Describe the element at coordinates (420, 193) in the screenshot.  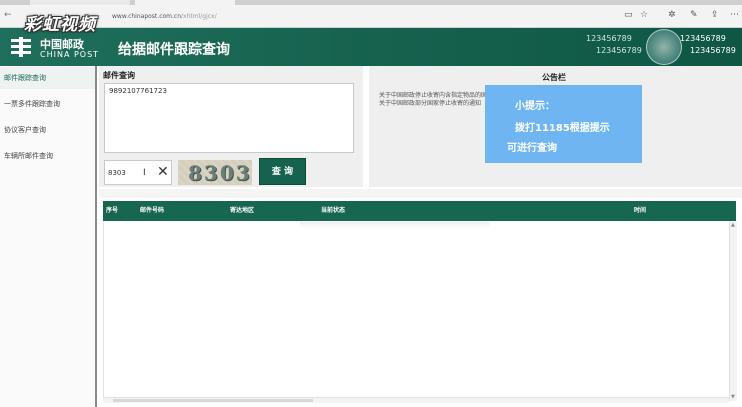
I see `section-divider` at that location.